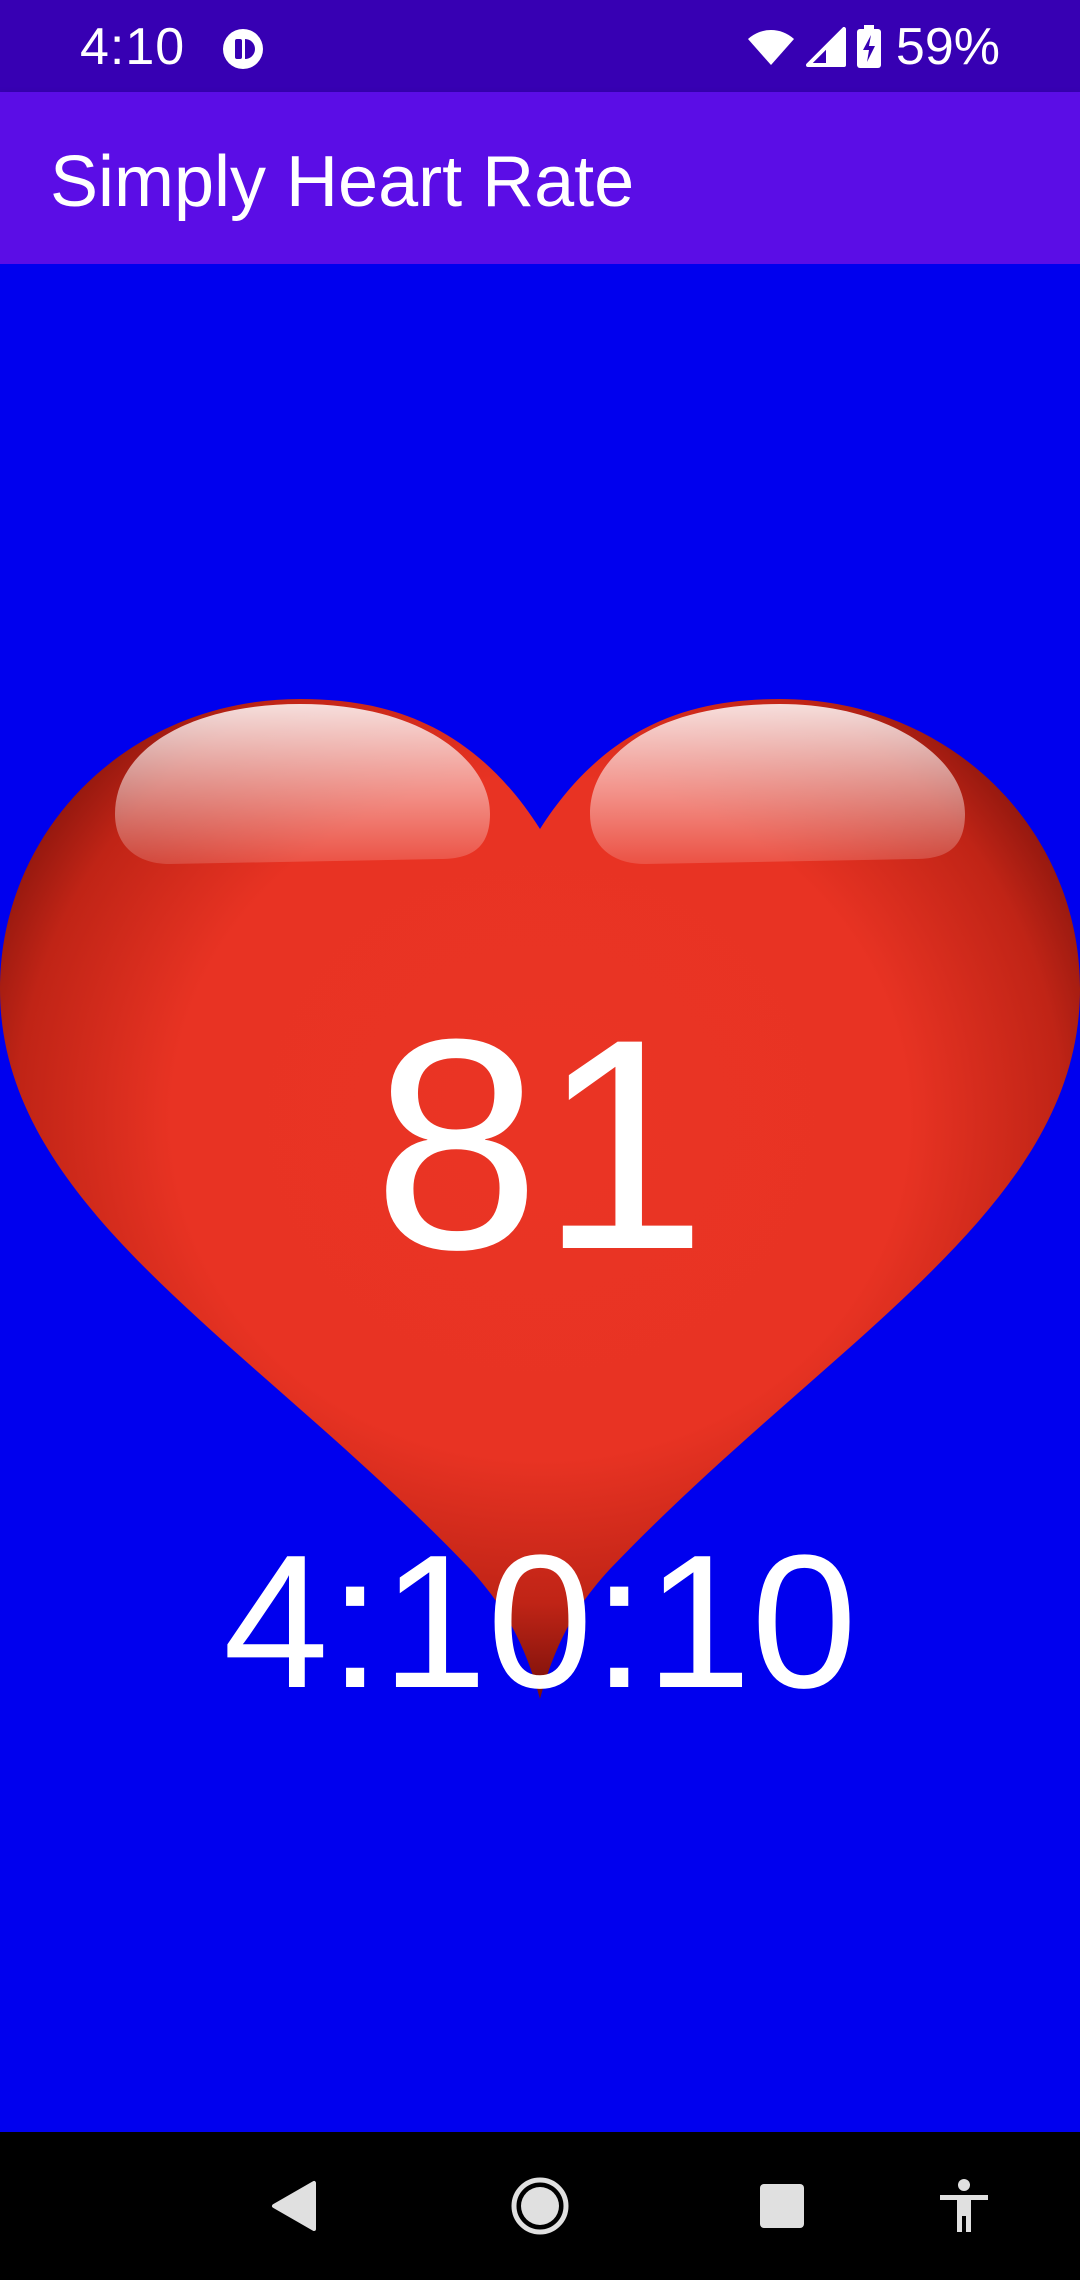 The image size is (1080, 2280). I want to click on recents-icon, so click(782, 2206).